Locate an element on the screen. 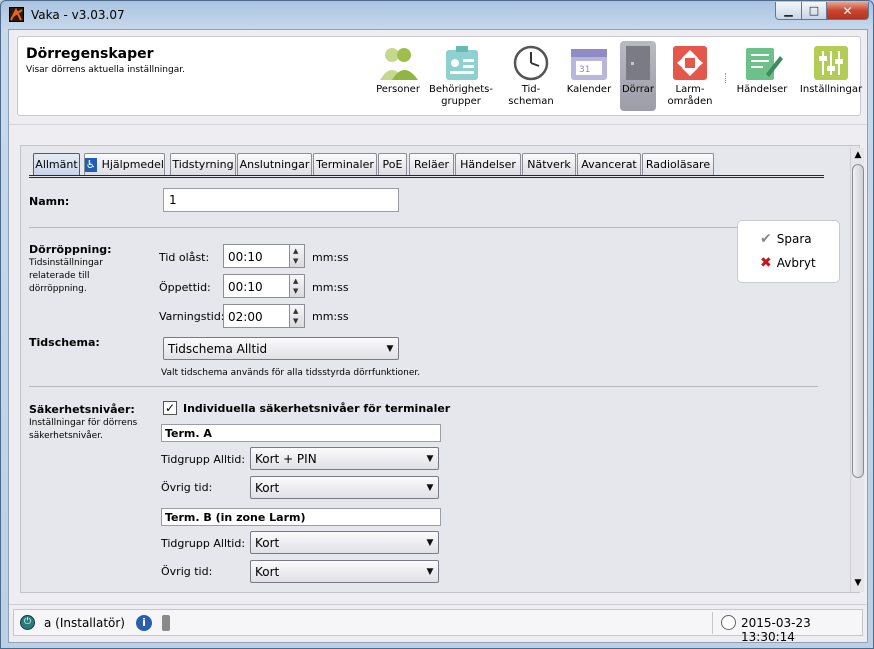  description-line: Inställningar för dörrens is located at coordinates (83, 423).